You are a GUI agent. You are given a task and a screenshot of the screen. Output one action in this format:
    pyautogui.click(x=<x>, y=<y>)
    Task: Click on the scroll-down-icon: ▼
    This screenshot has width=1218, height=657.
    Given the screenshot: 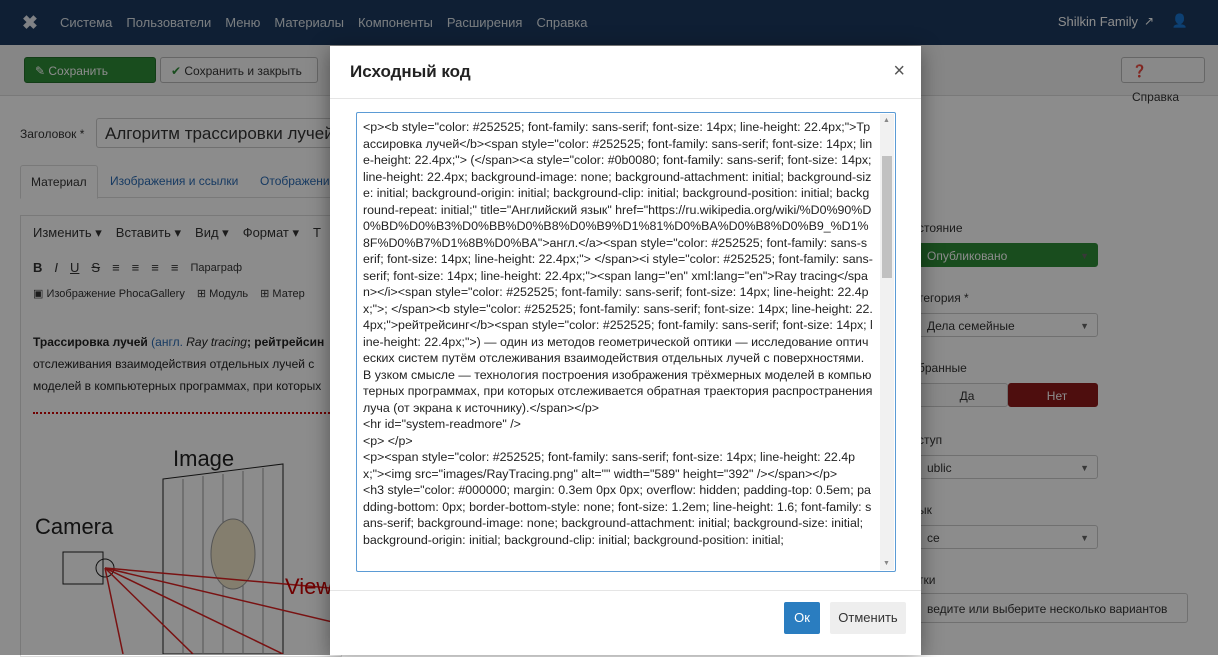 What is the action you would take?
    pyautogui.click(x=886, y=563)
    